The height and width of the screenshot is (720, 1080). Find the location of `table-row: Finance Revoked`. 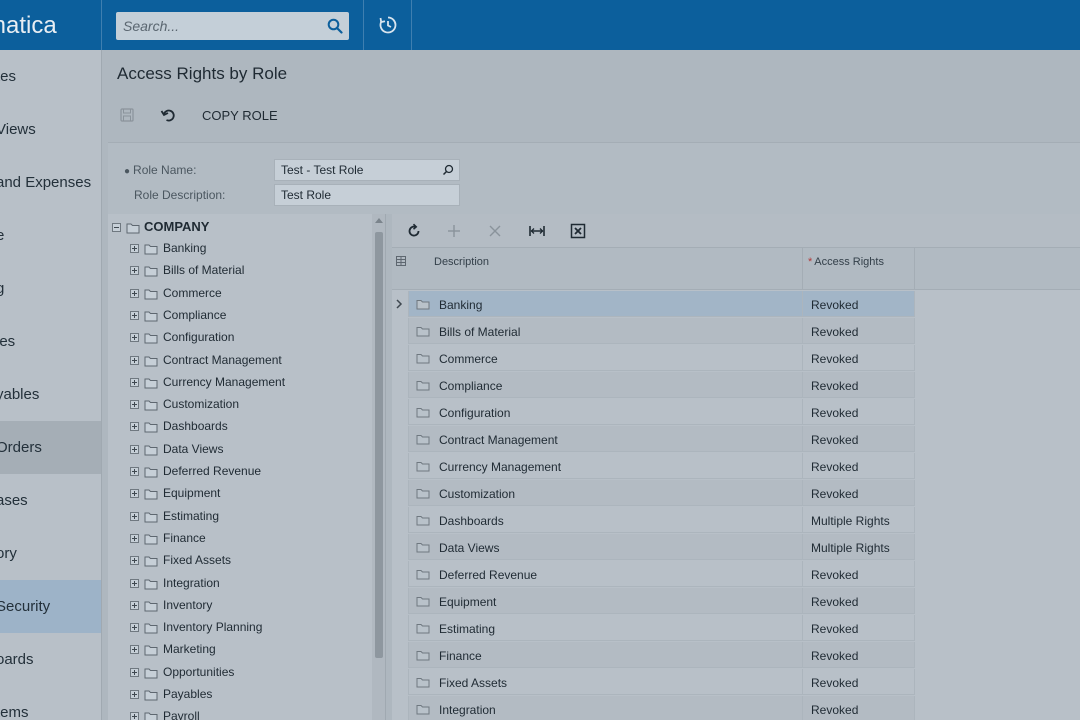

table-row: Finance Revoked is located at coordinates (736, 655).